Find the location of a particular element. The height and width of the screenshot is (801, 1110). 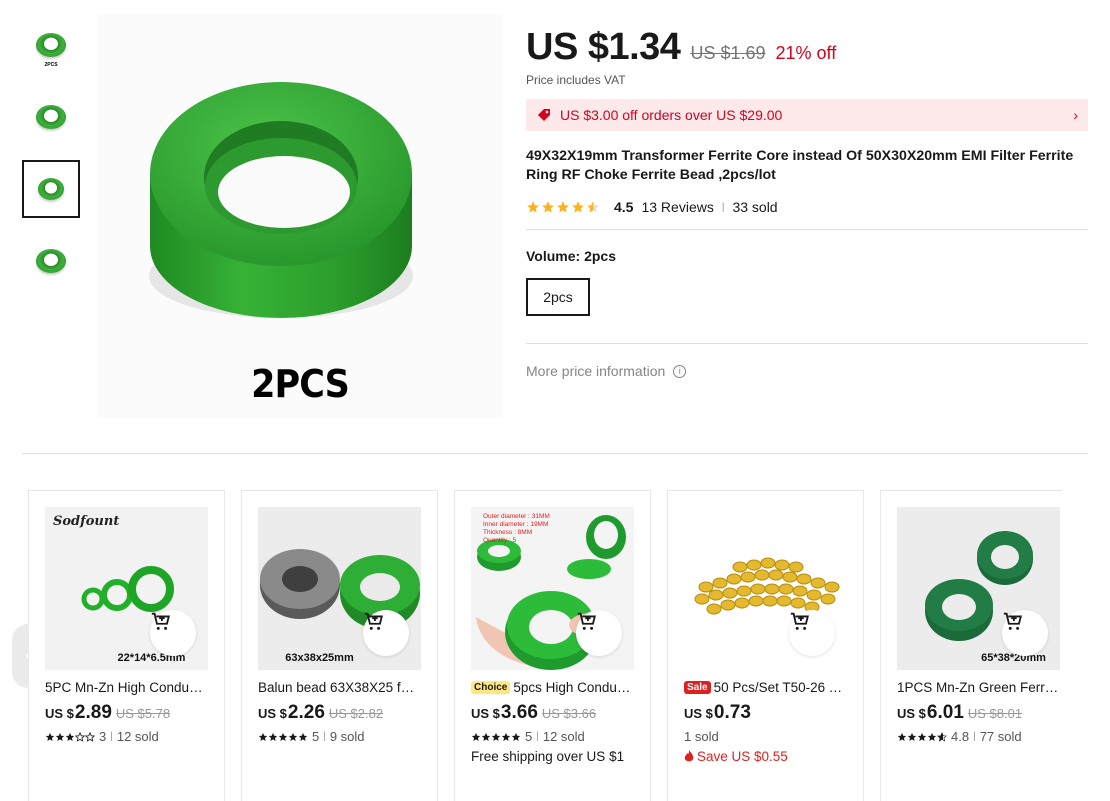

product-card-name: Choice 5pcs High Conductivity is located at coordinates (552, 687).